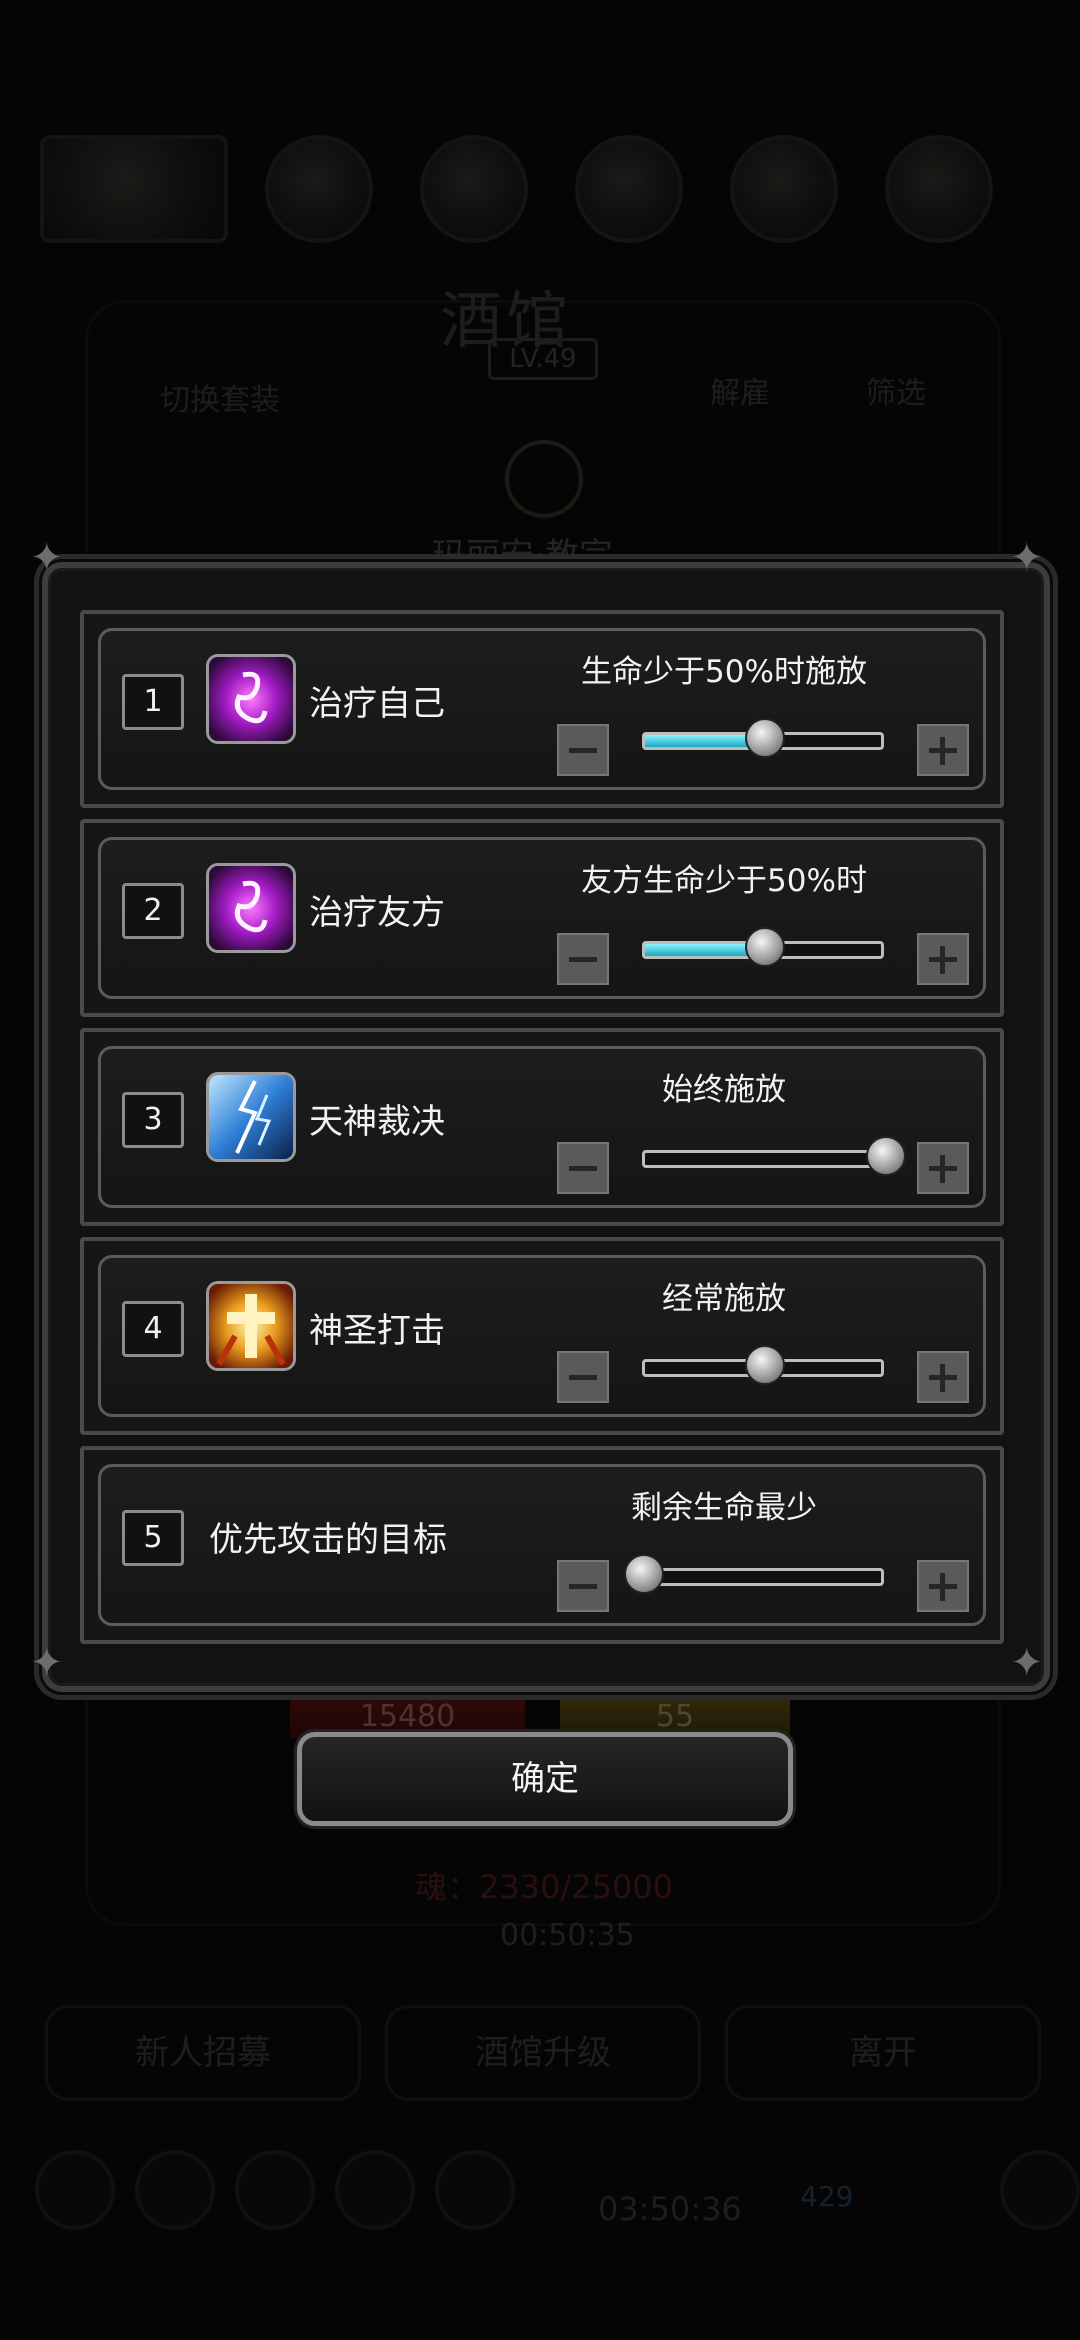 This screenshot has width=1080, height=2340. Describe the element at coordinates (251, 908) in the screenshot. I see `heal-ally-icon` at that location.